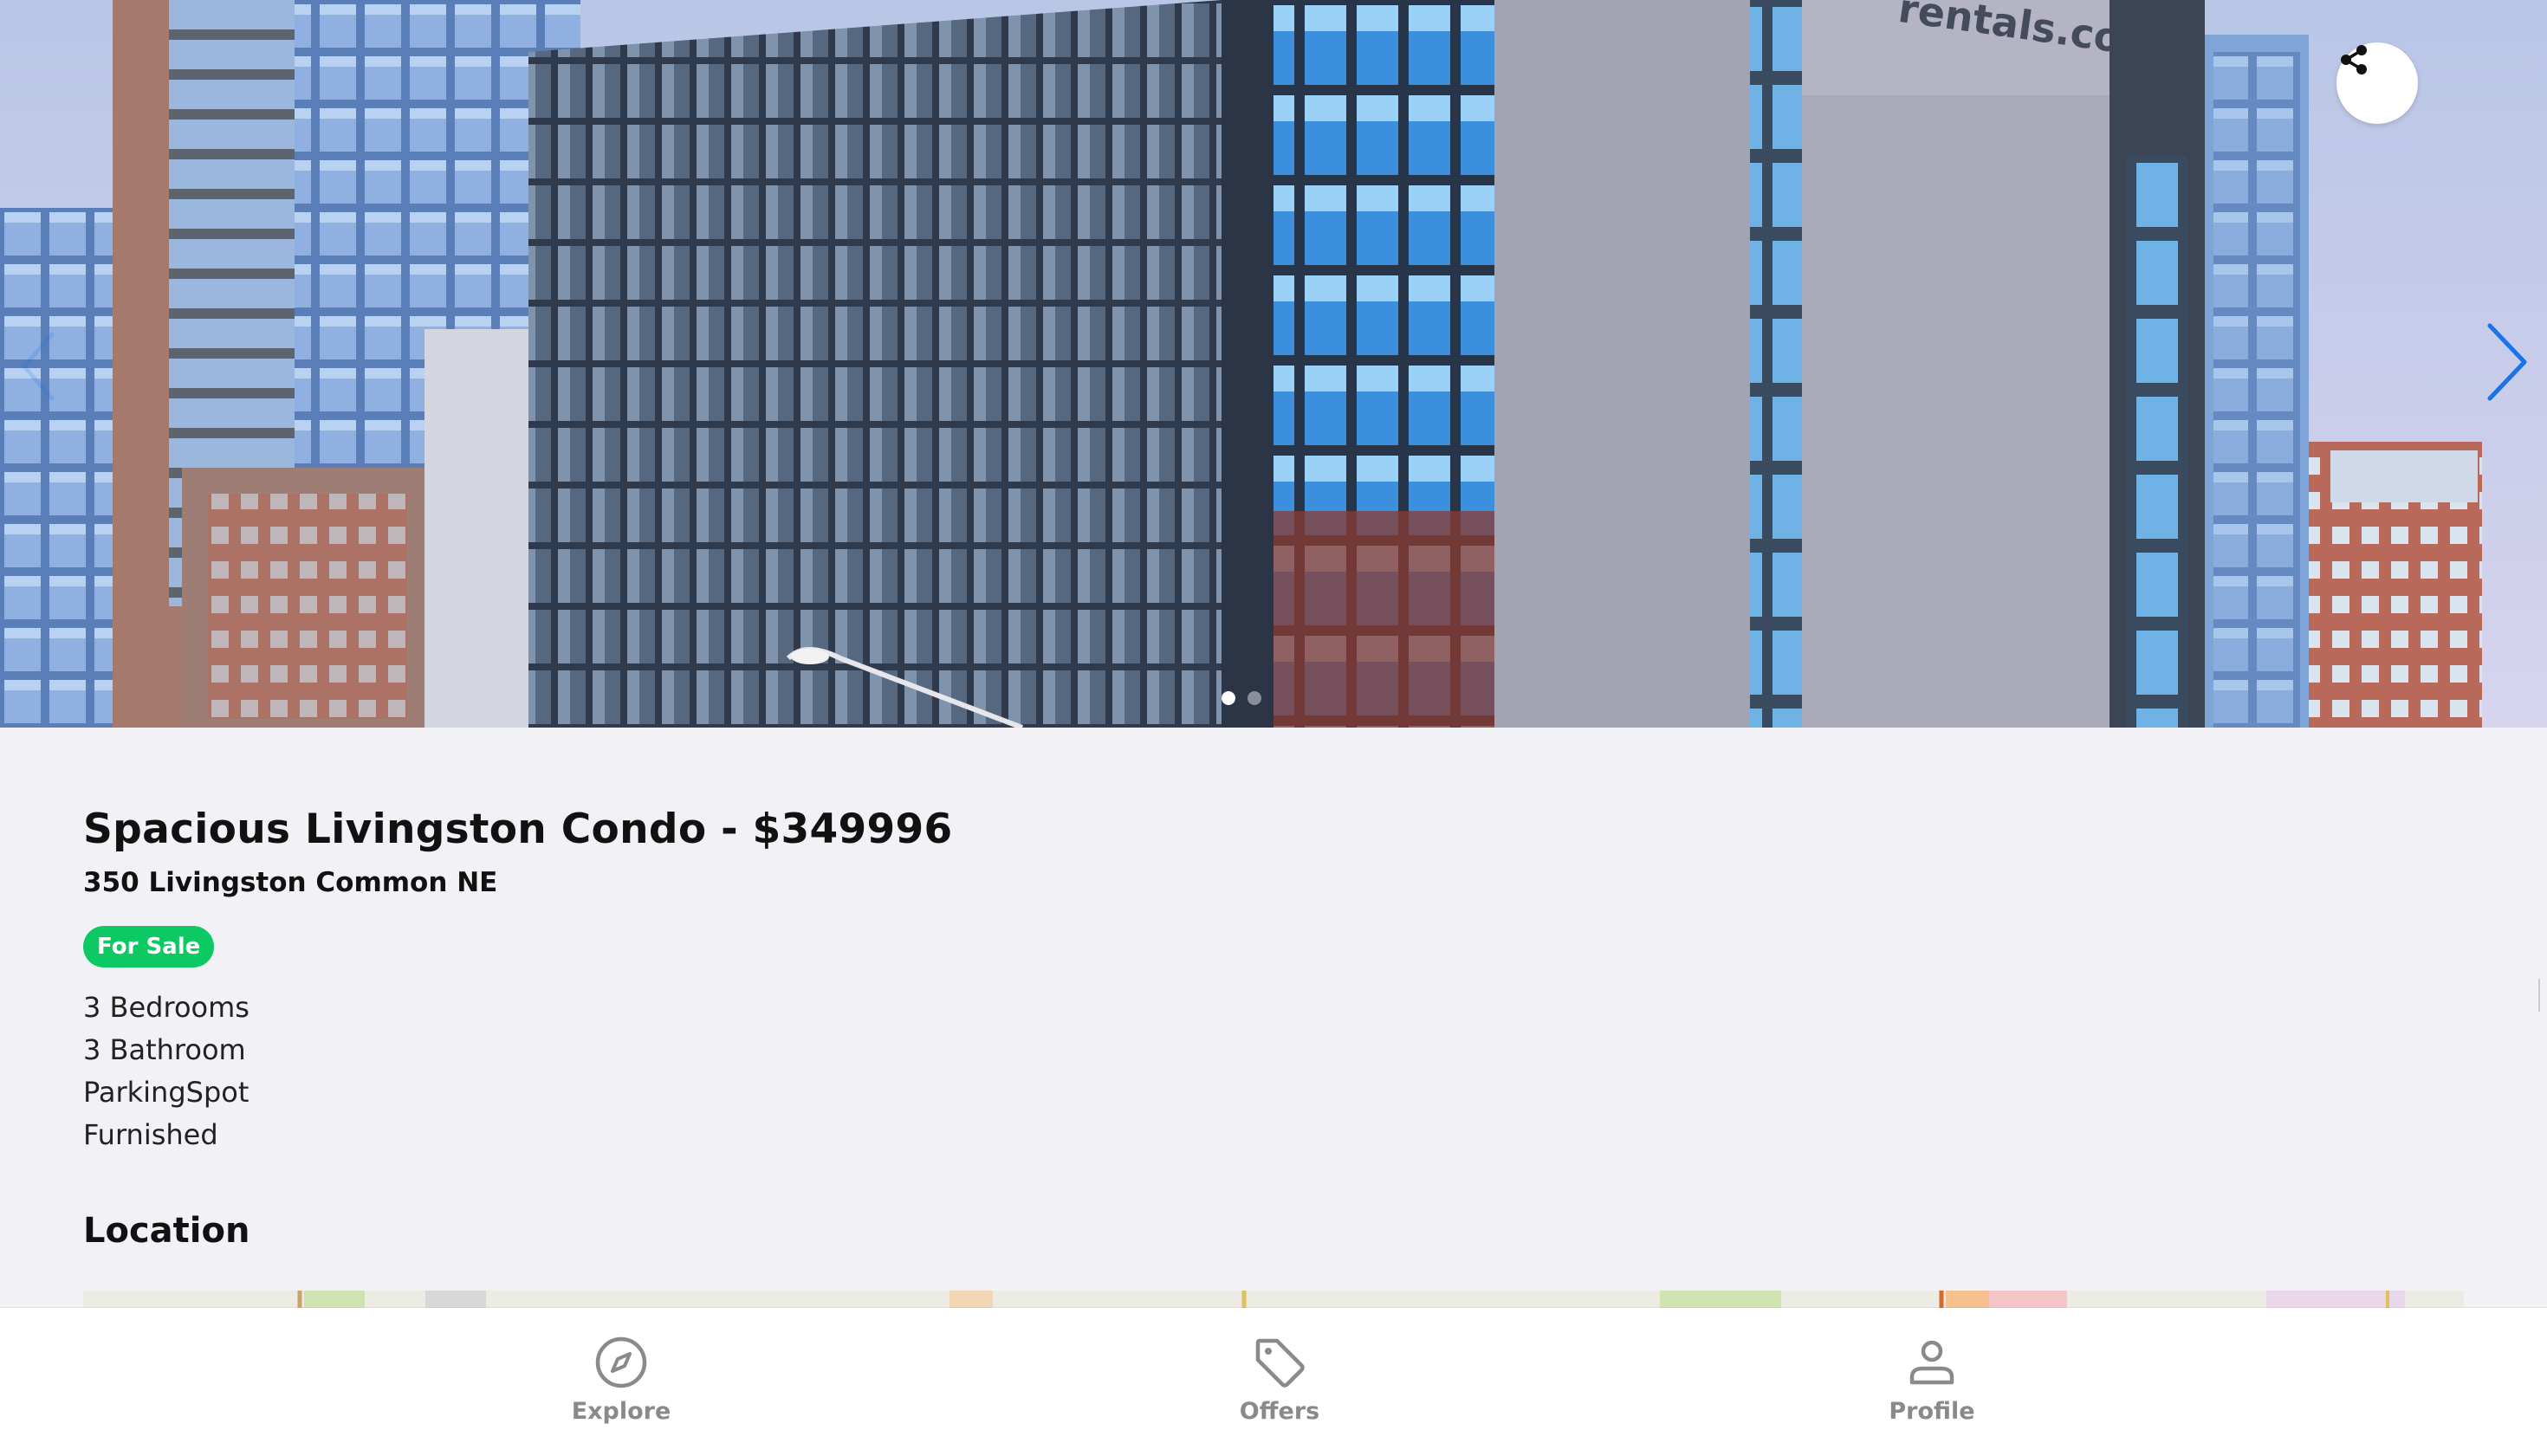 This screenshot has width=2547, height=1456. What do you see at coordinates (1241, 698) in the screenshot?
I see `carousel-pagination` at bounding box center [1241, 698].